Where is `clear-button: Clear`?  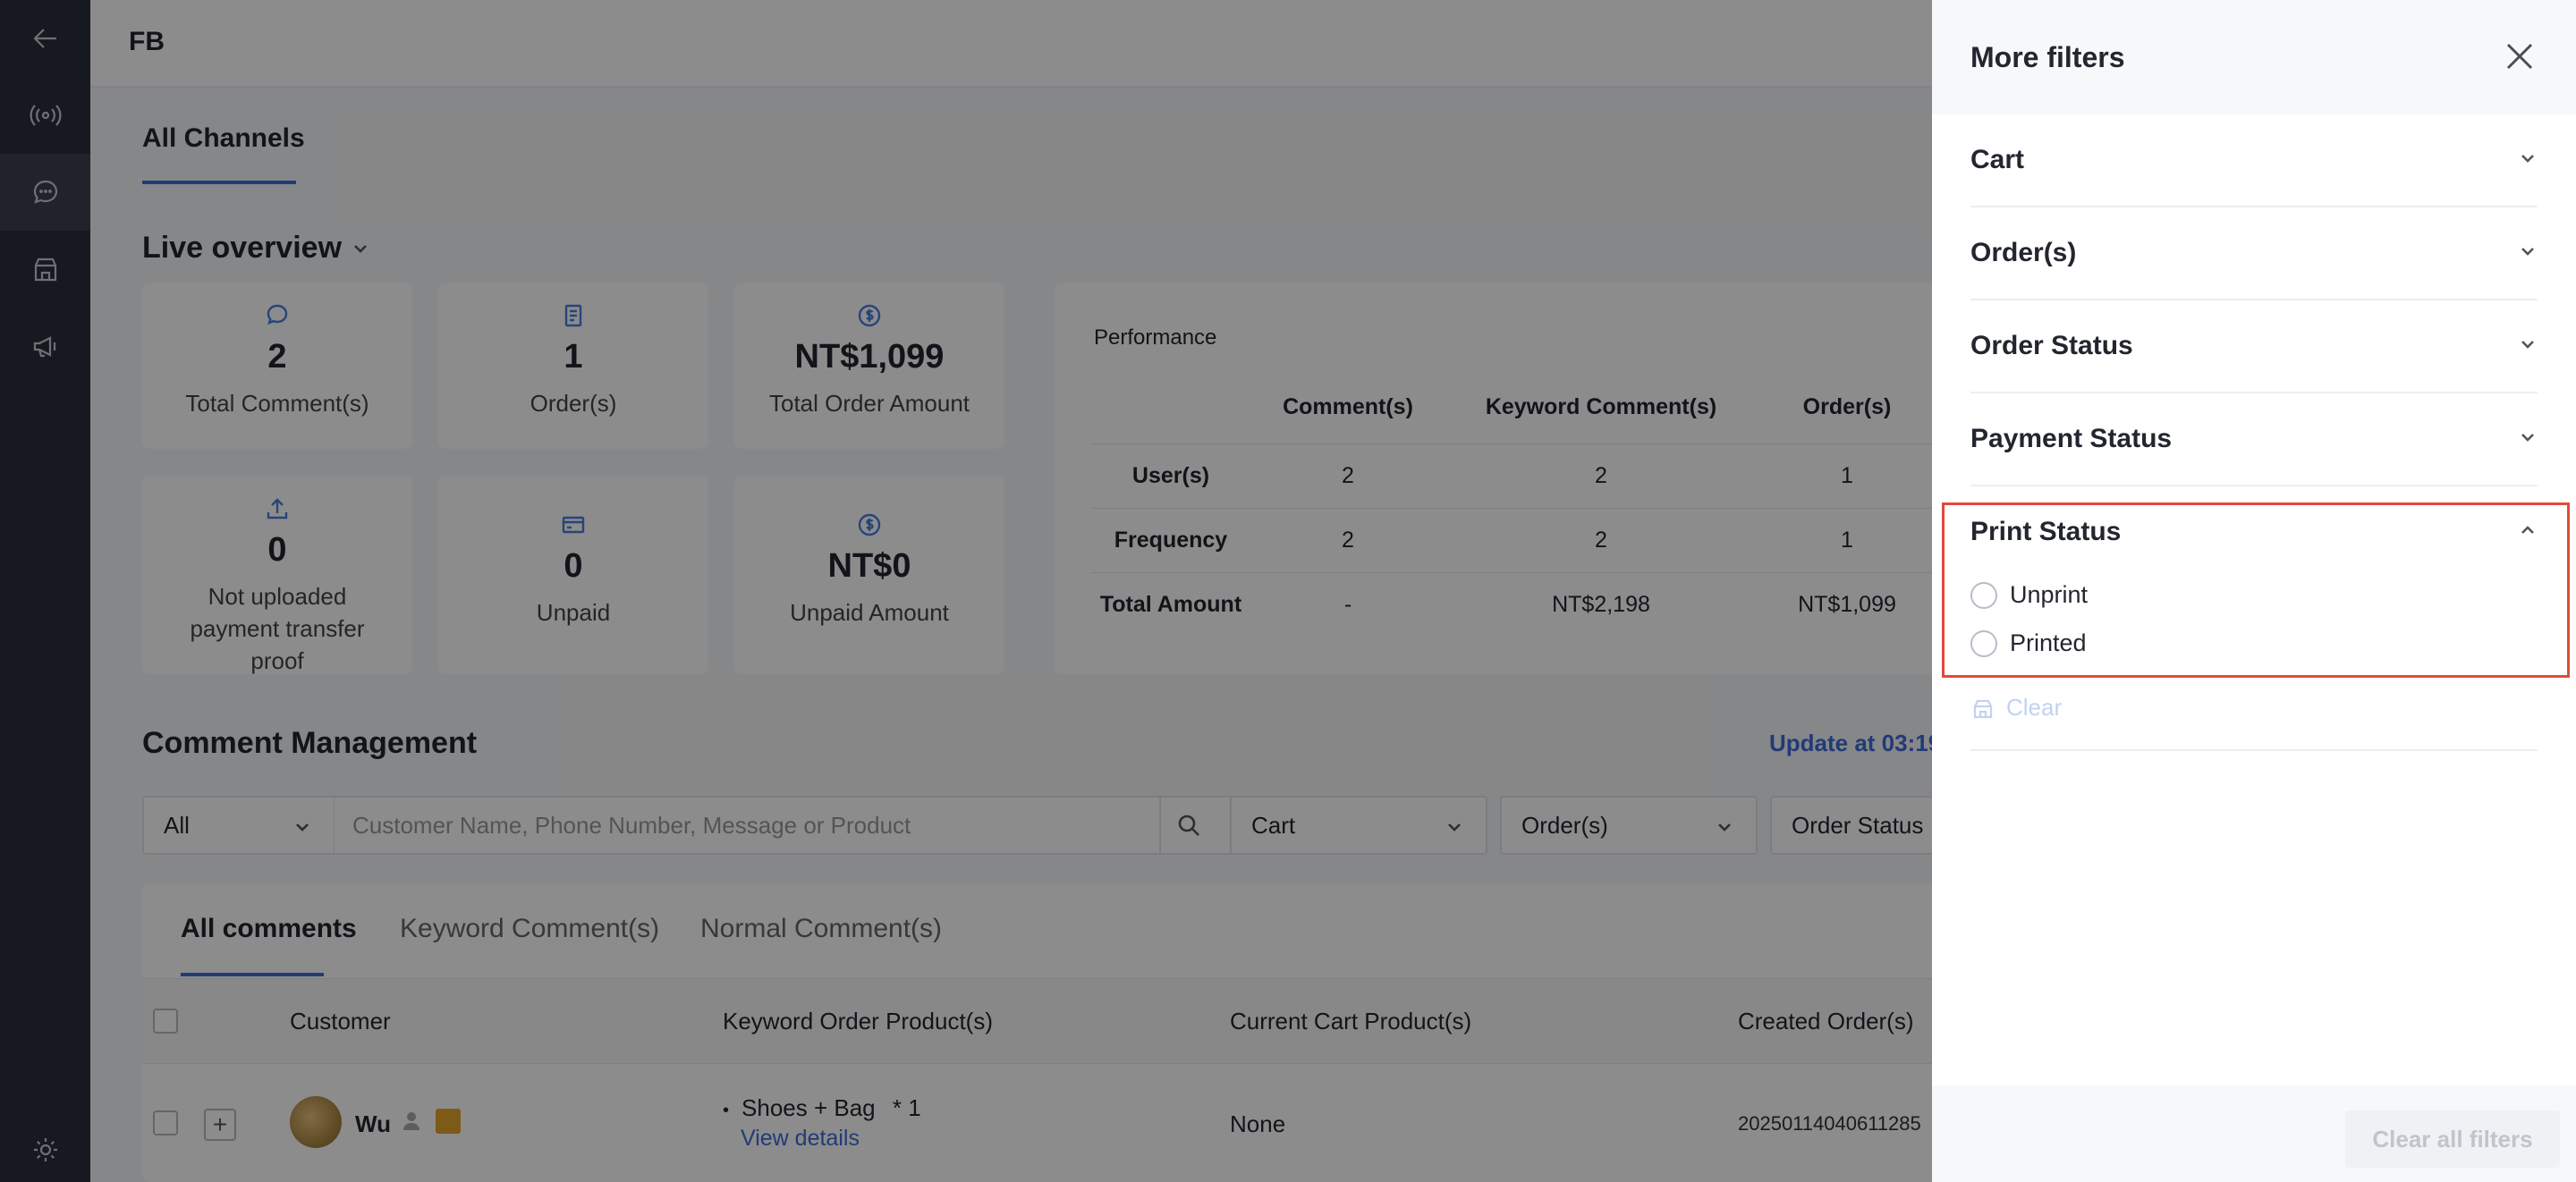
clear-button: Clear is located at coordinates (2016, 708).